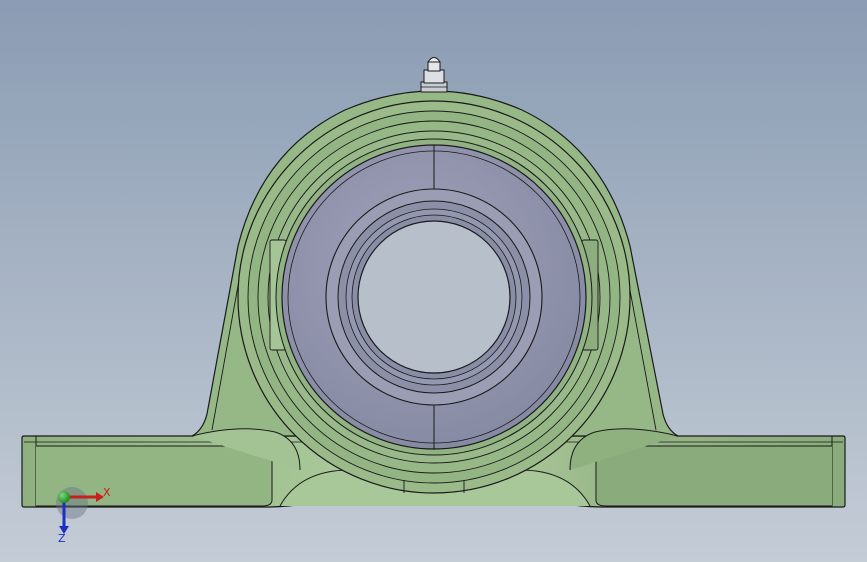  I want to click on y-axis-ball, so click(64, 497).